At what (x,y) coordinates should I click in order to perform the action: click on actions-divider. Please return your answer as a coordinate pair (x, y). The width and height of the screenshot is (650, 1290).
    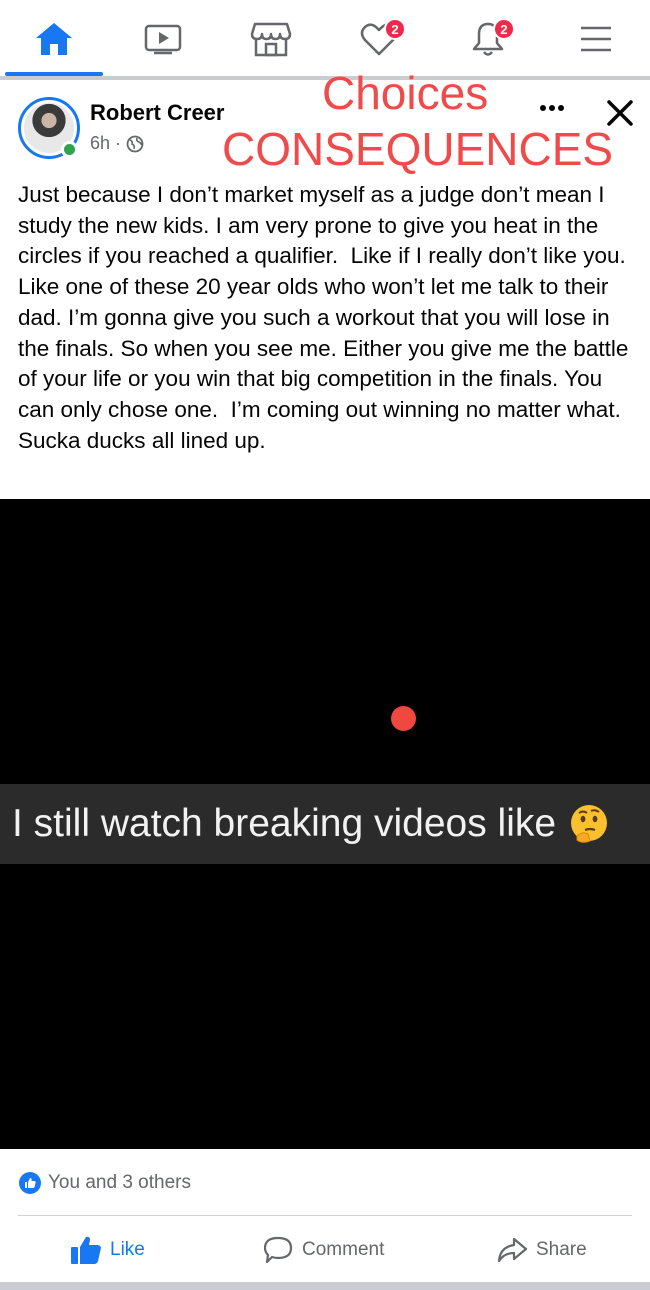
    Looking at the image, I should click on (325, 1215).